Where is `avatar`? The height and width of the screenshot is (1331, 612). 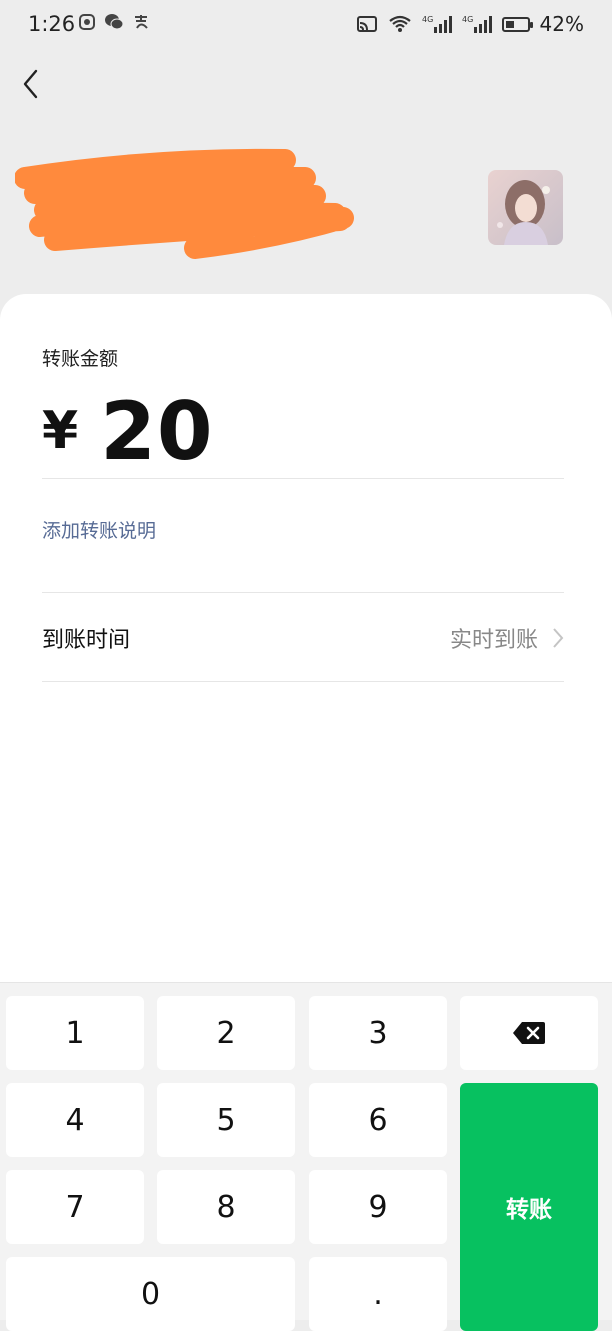
avatar is located at coordinates (525, 207).